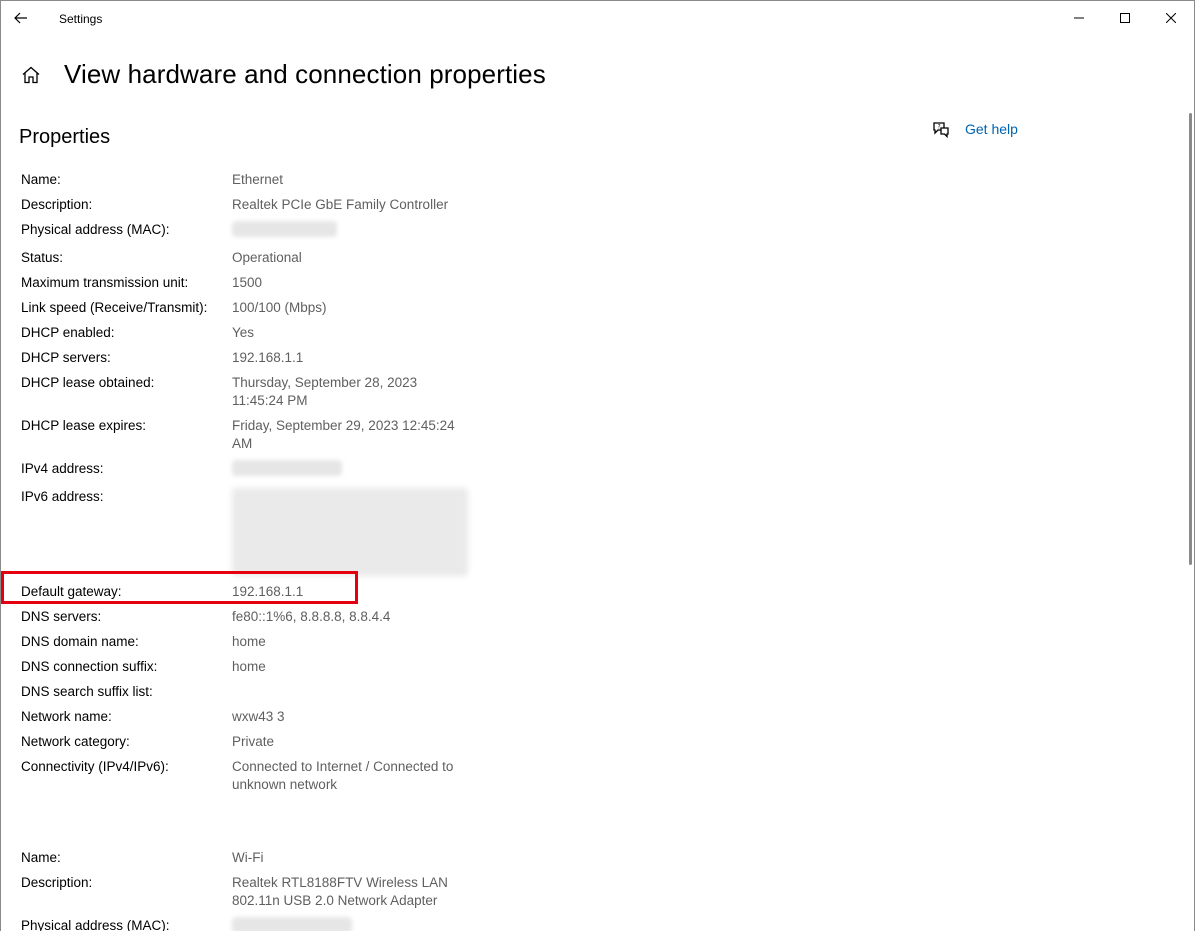  What do you see at coordinates (65, 137) in the screenshot?
I see `section-title: Properties` at bounding box center [65, 137].